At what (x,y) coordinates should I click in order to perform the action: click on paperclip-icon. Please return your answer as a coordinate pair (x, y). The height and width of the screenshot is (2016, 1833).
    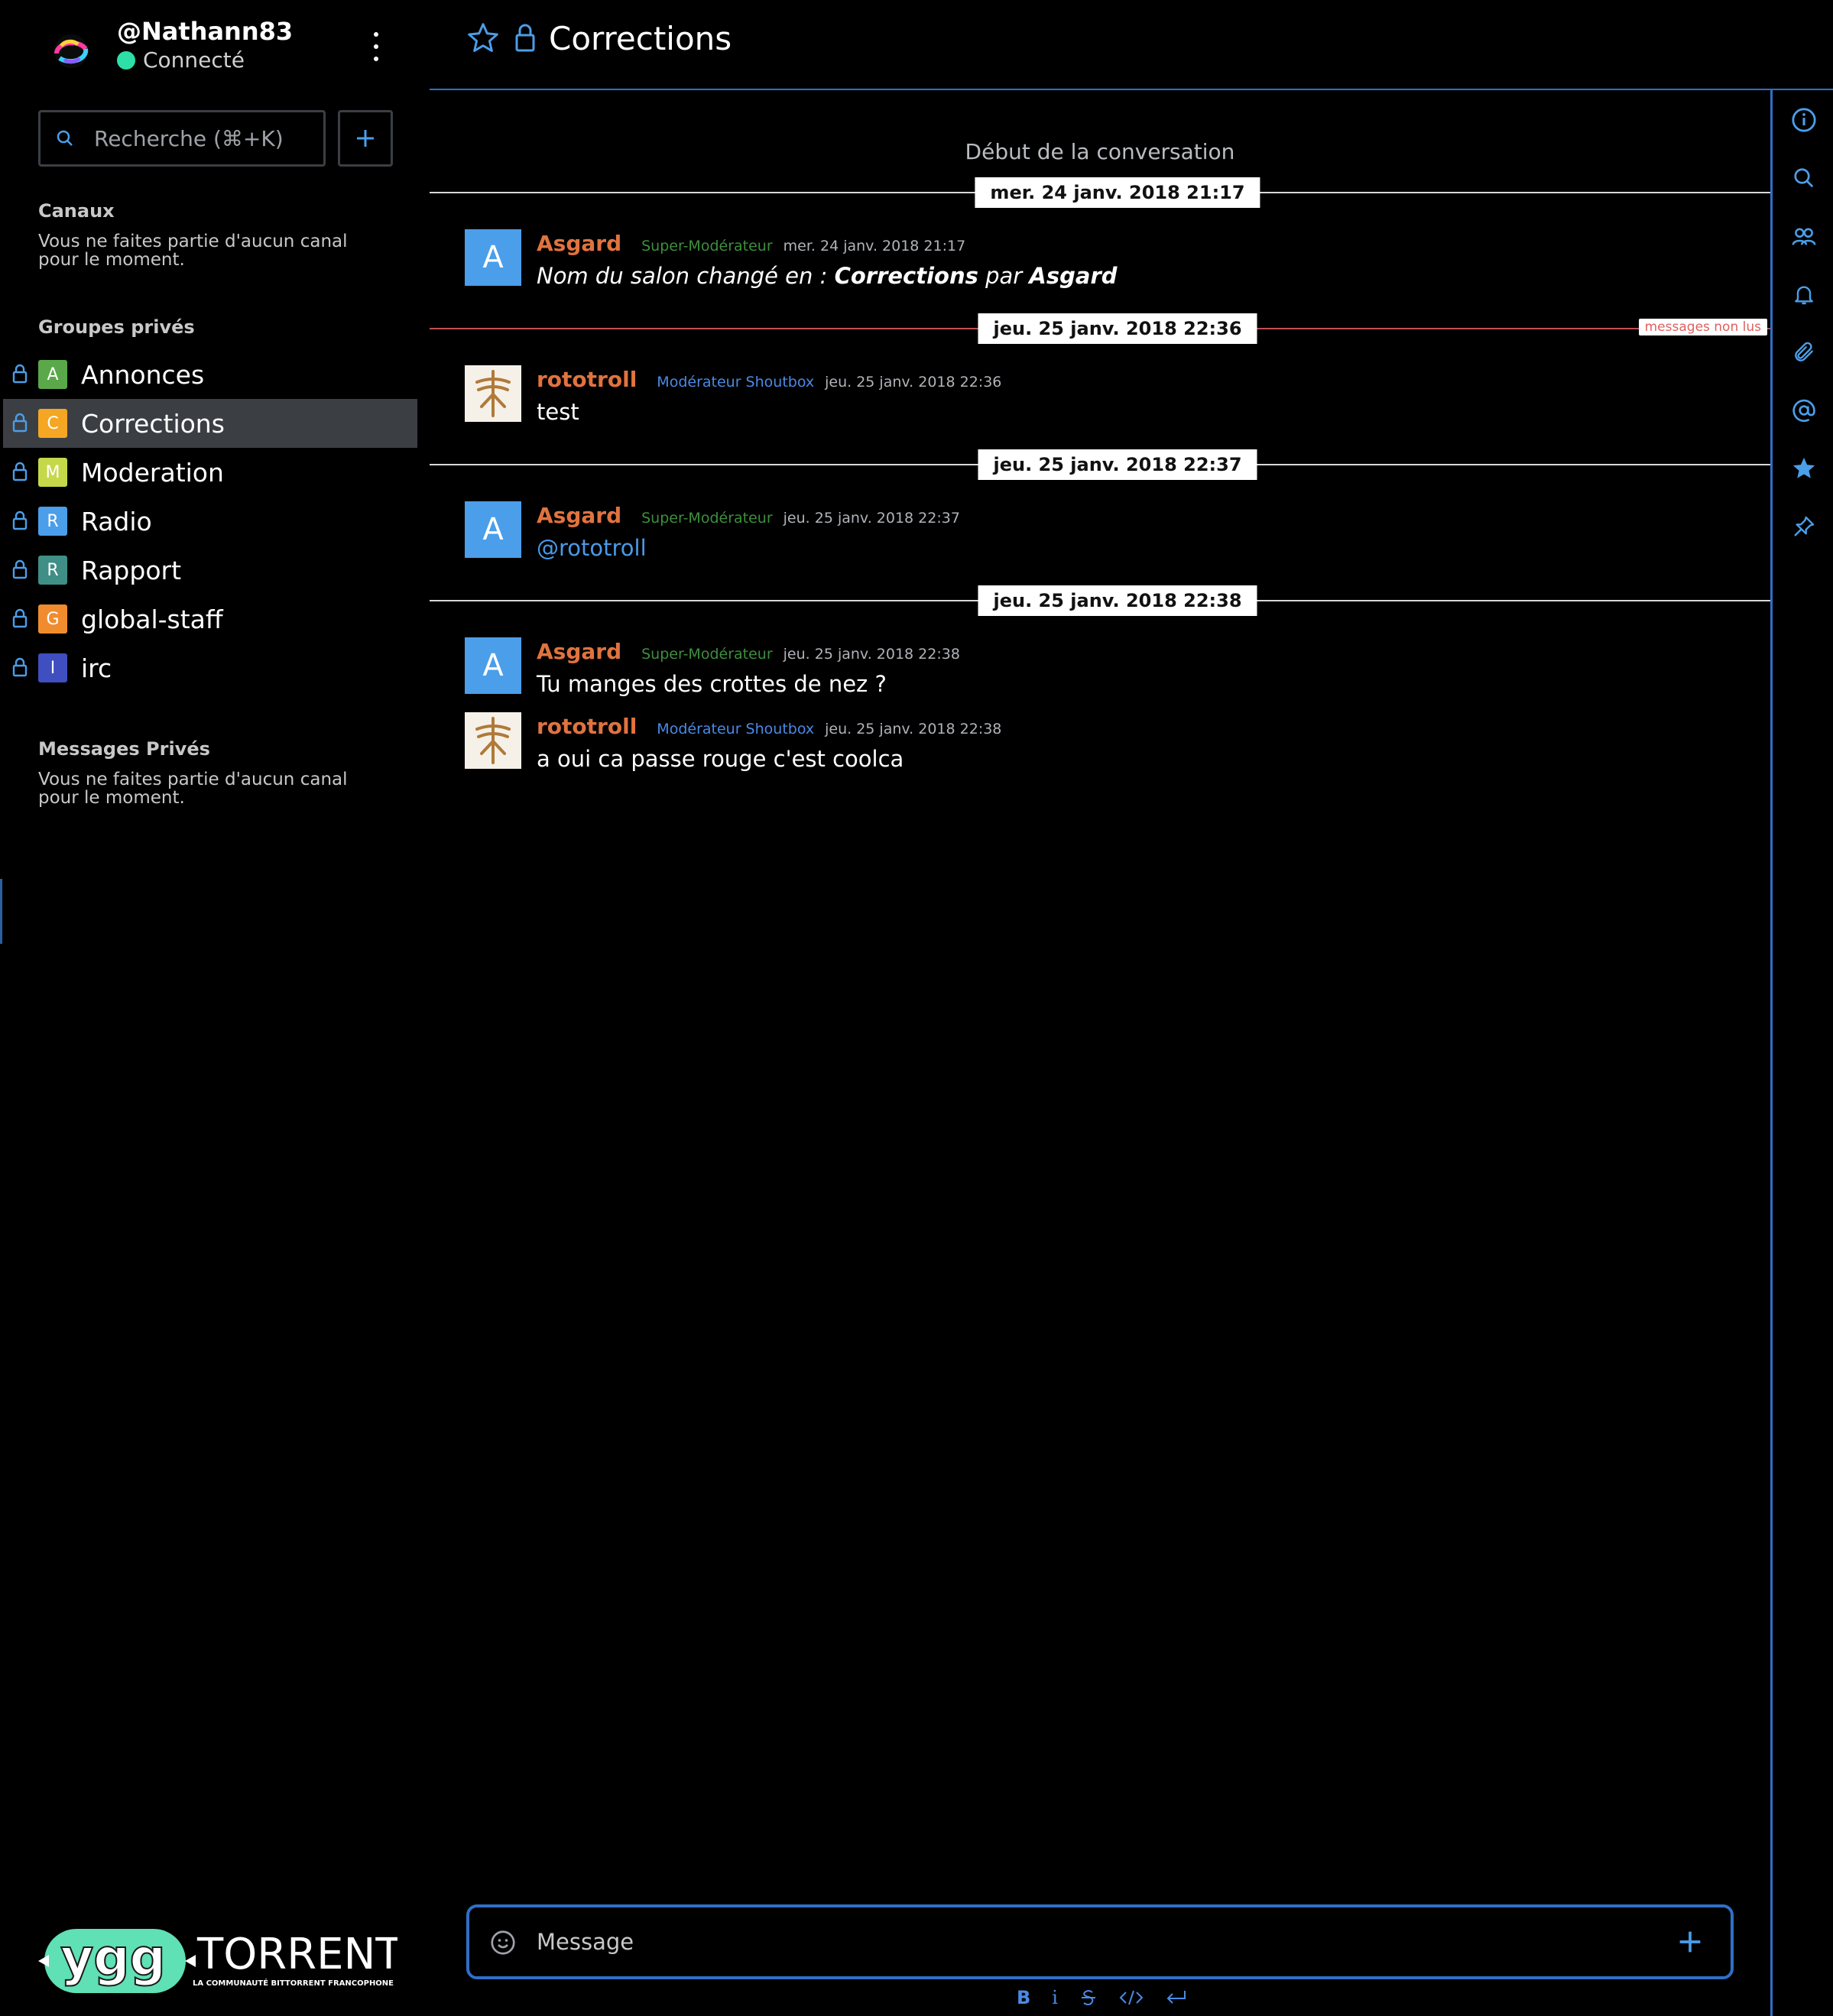
    Looking at the image, I should click on (1804, 352).